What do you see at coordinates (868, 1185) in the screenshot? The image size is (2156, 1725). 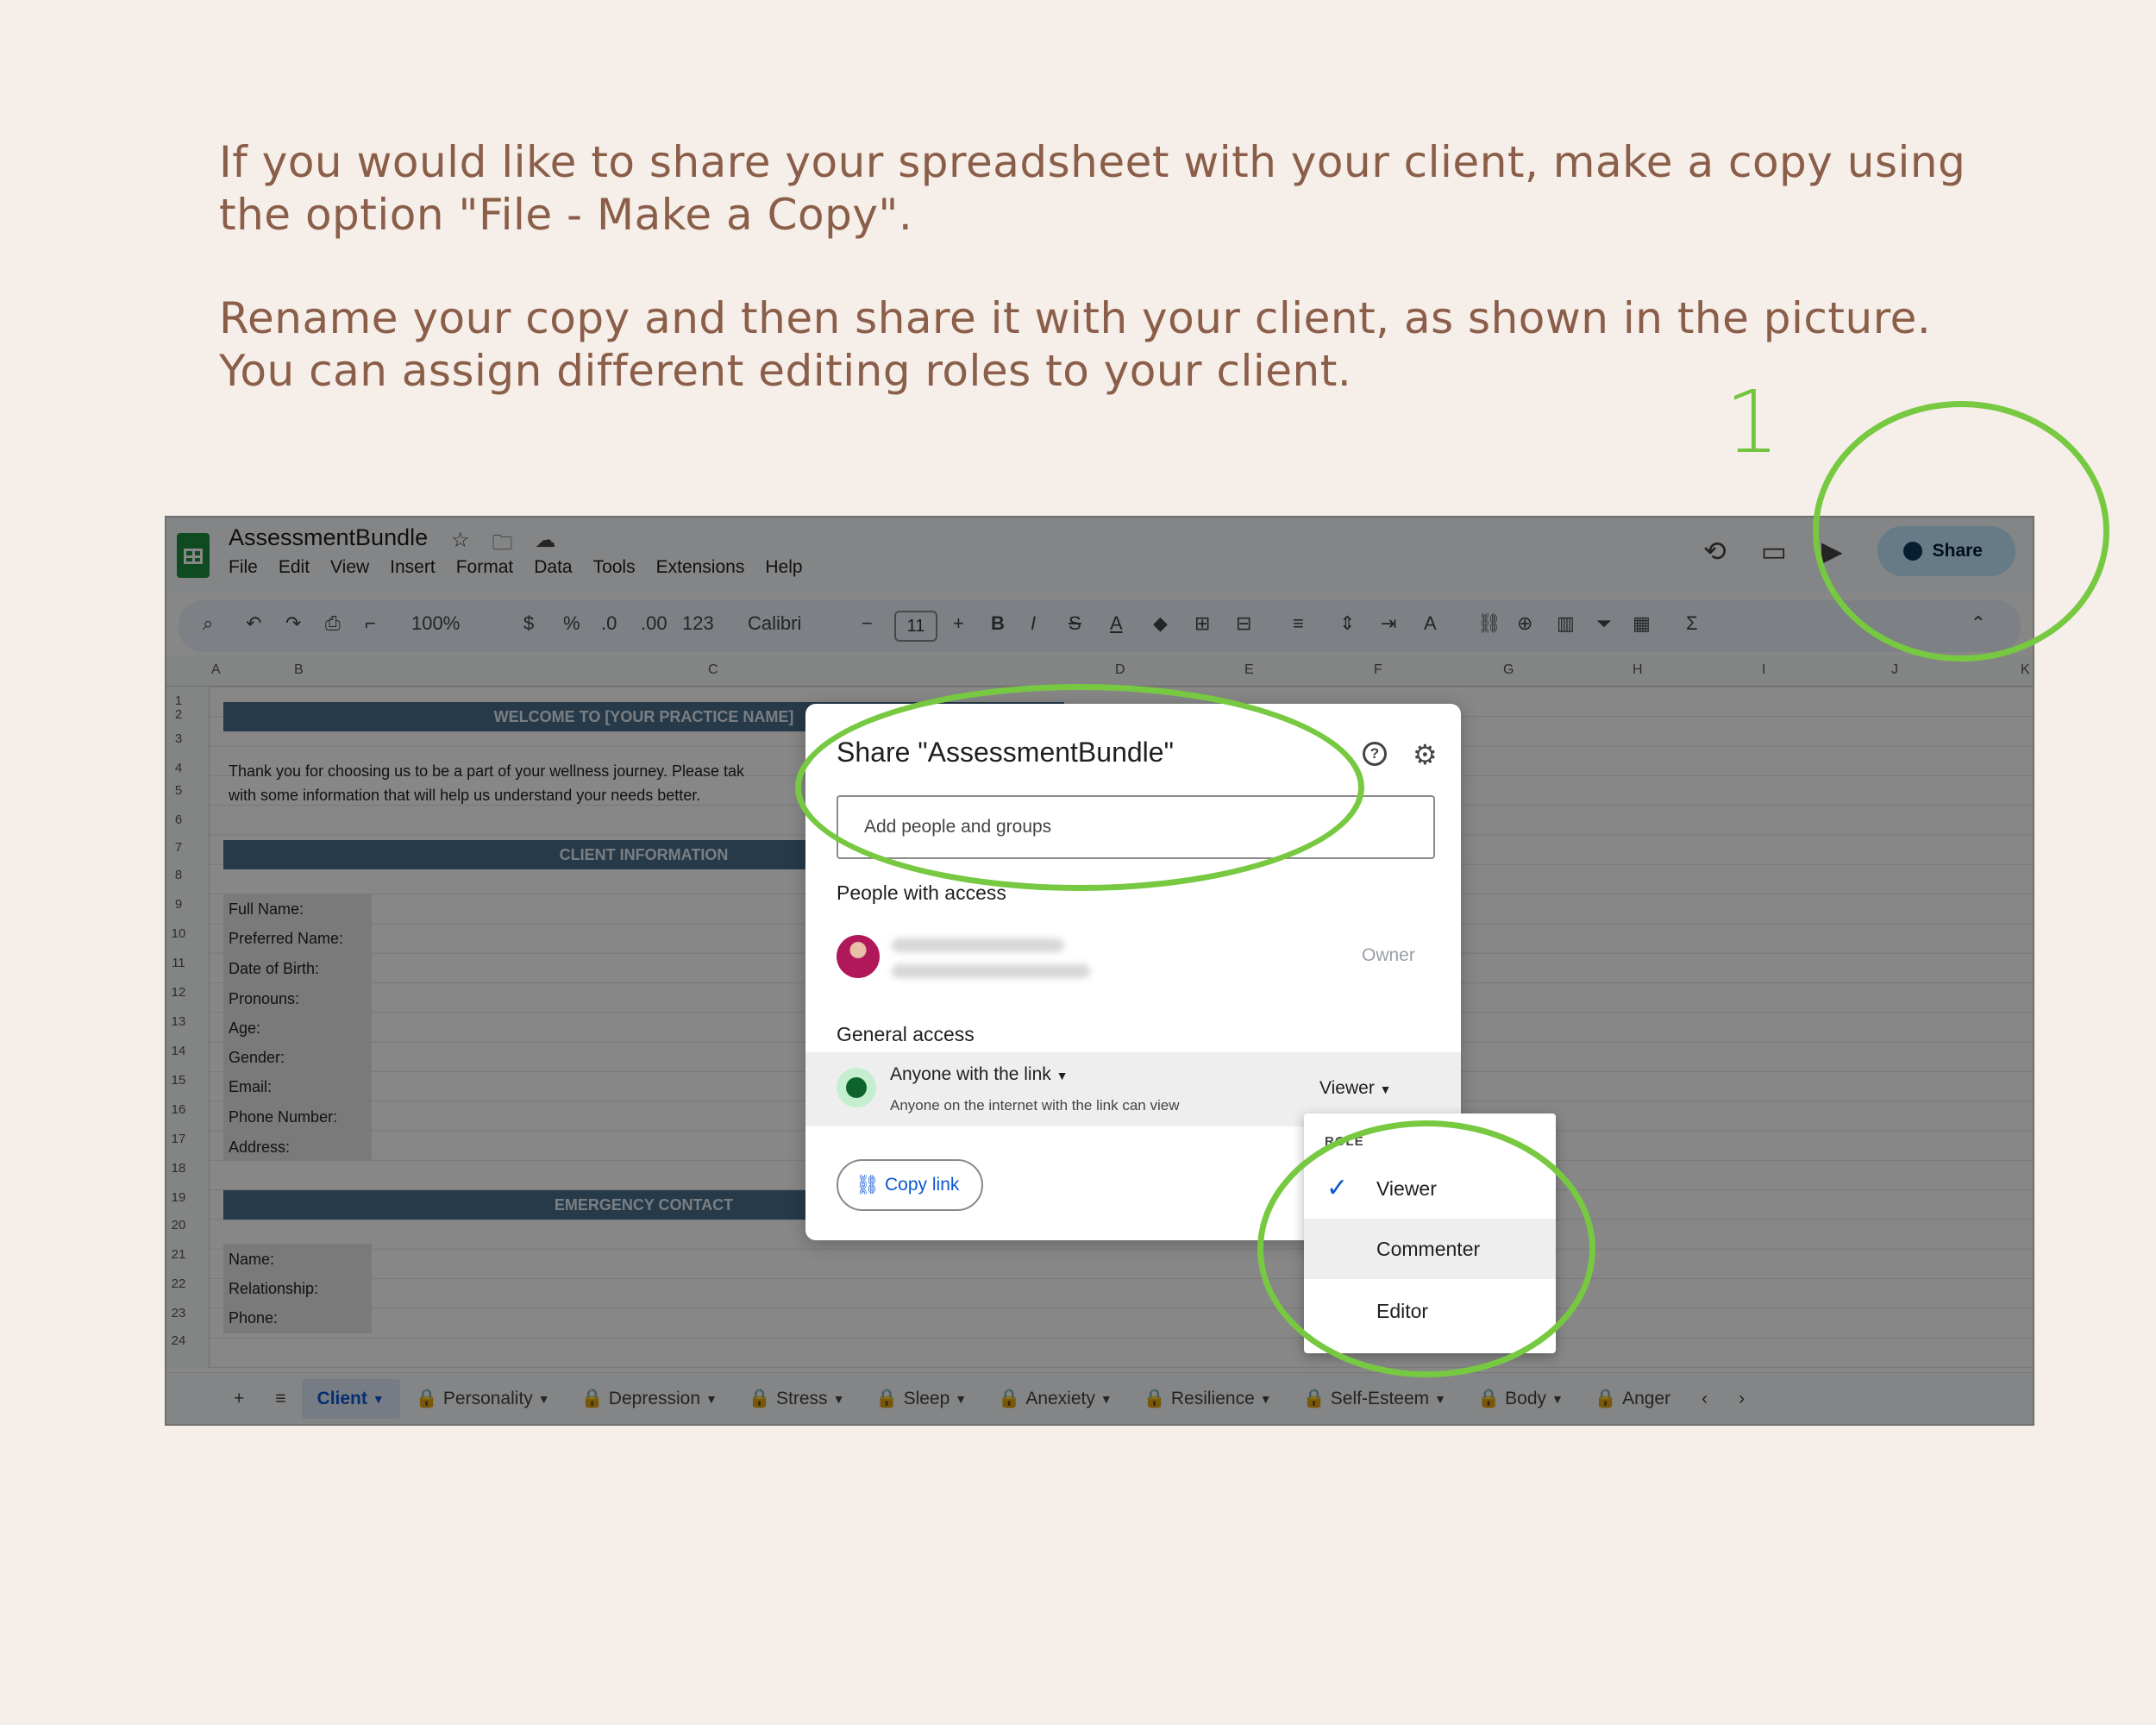 I see `link-icon: ⛓` at bounding box center [868, 1185].